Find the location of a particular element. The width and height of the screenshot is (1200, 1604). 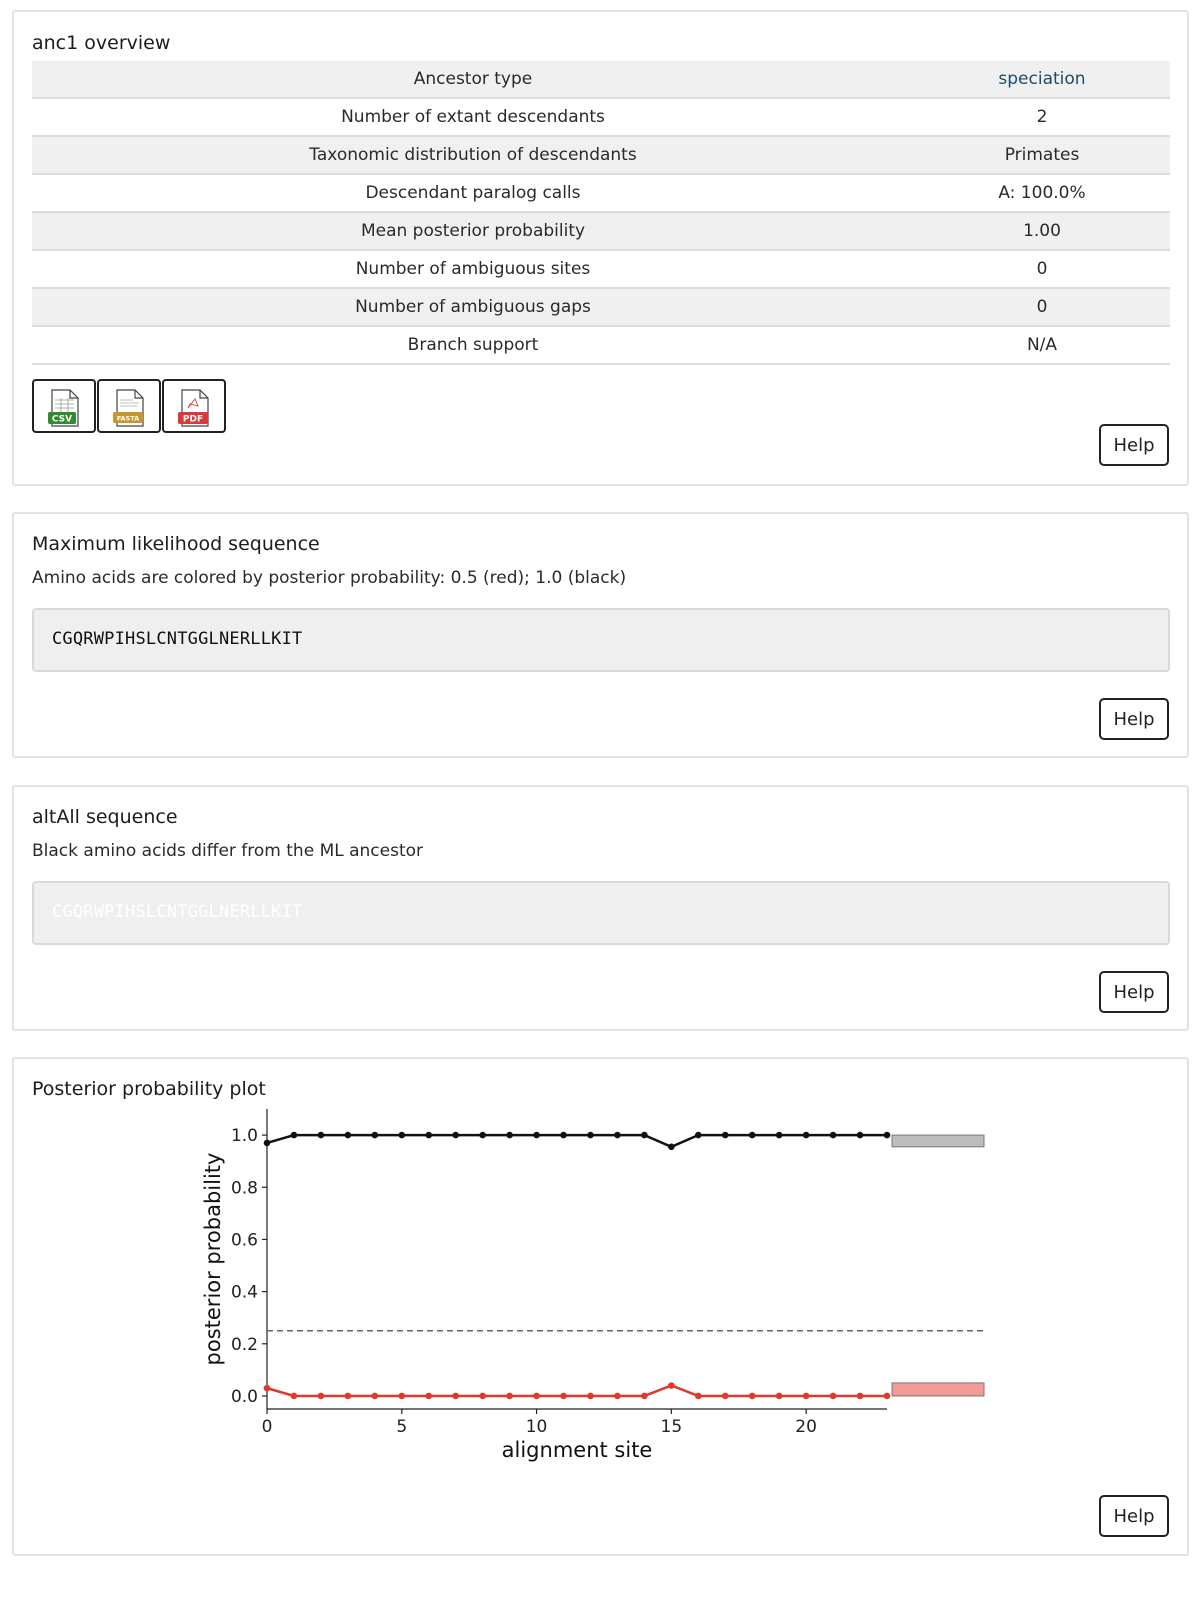

overview-row: Number of ambiguous gaps 0 is located at coordinates (601, 307).